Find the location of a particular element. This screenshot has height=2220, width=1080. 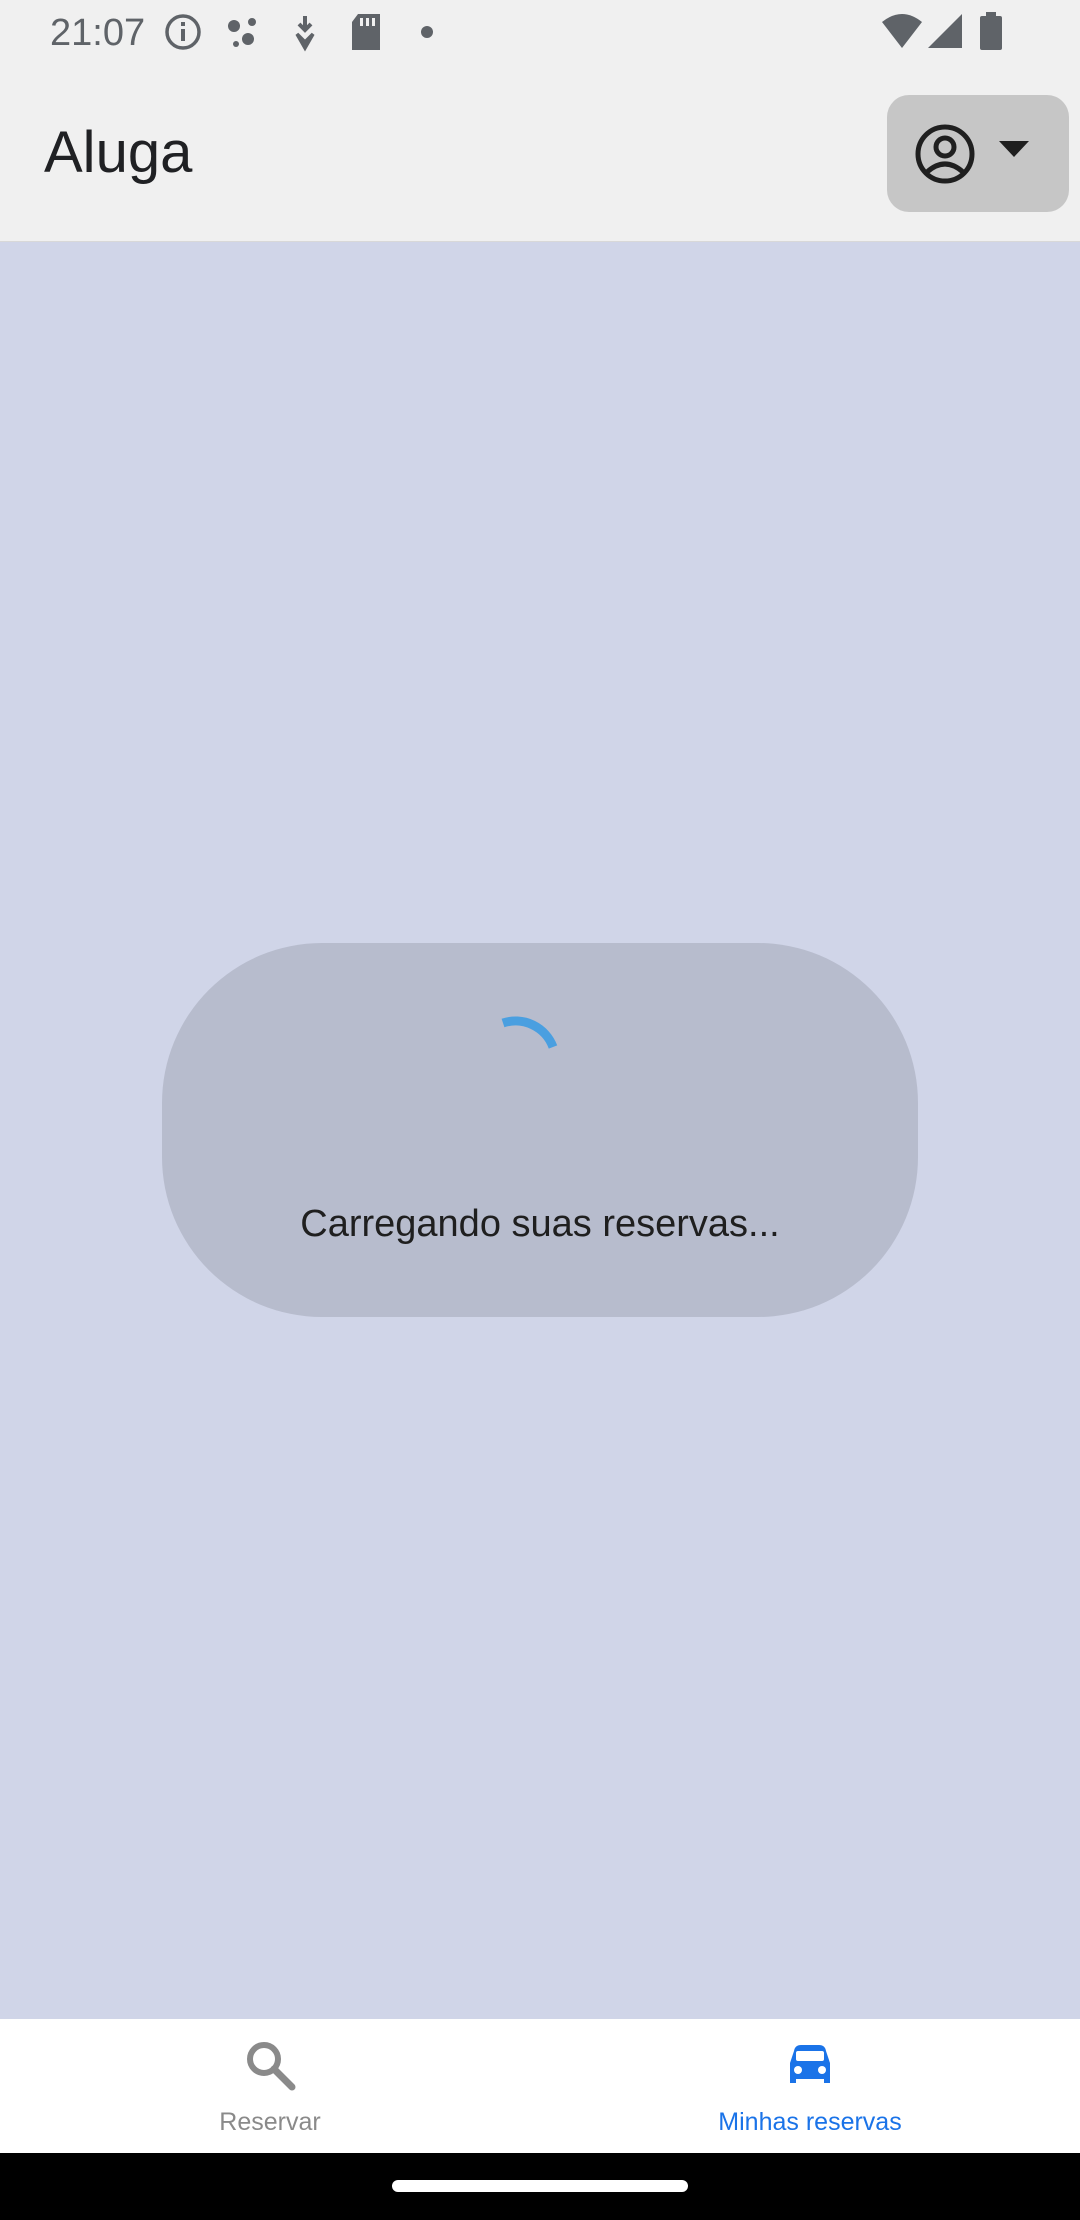

system-gesture-bar is located at coordinates (540, 2186).